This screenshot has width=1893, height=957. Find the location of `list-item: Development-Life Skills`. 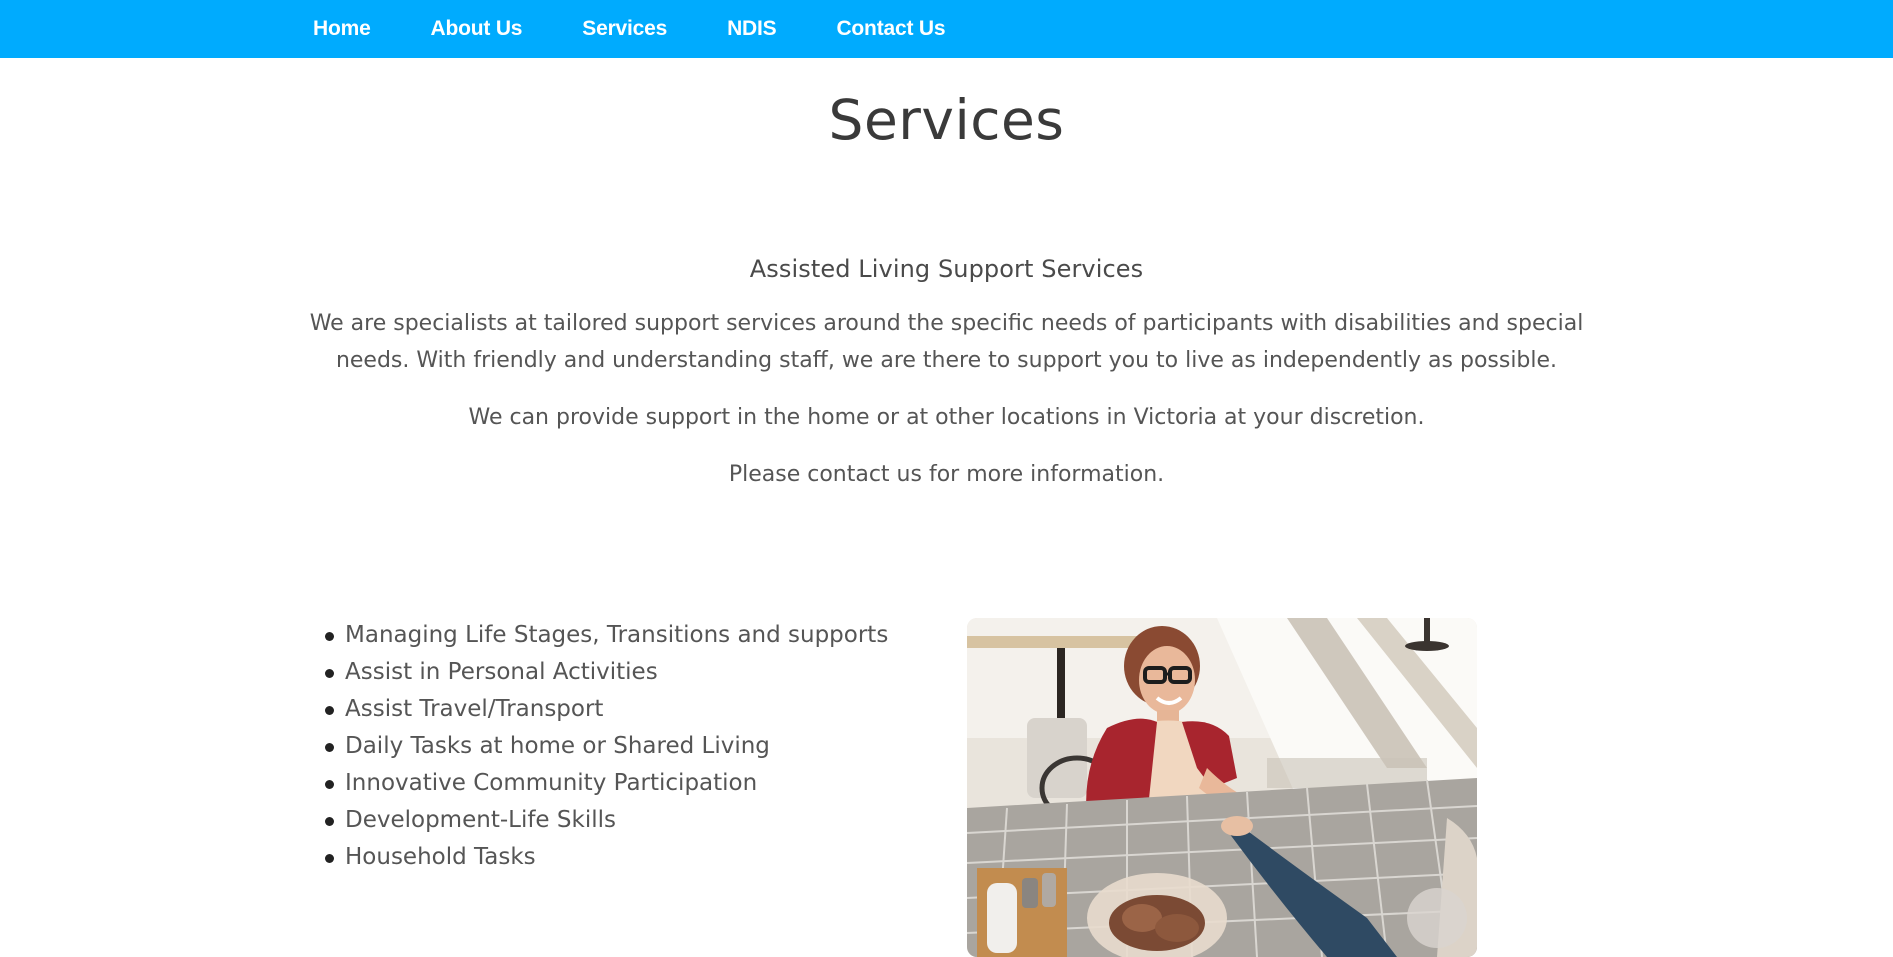

list-item: Development-Life Skills is located at coordinates (605, 820).